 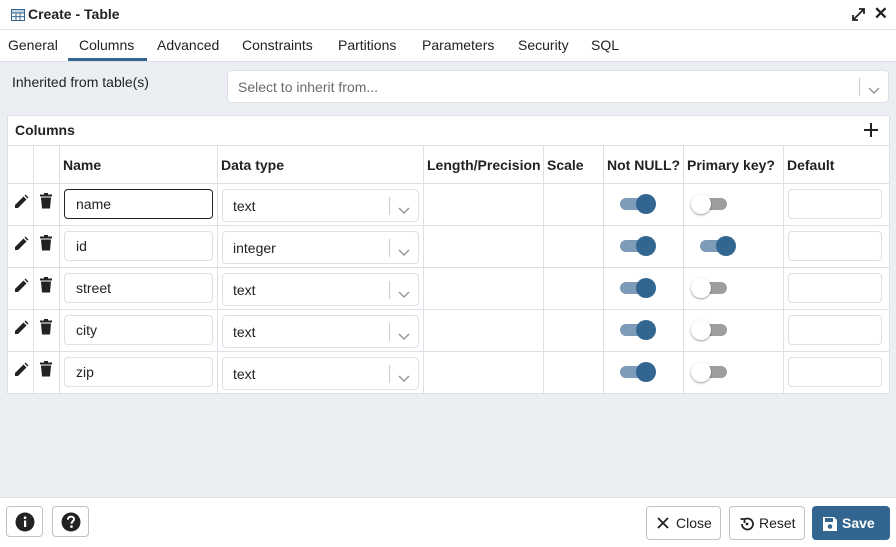 I want to click on data-type-value: integer, so click(x=254, y=248).